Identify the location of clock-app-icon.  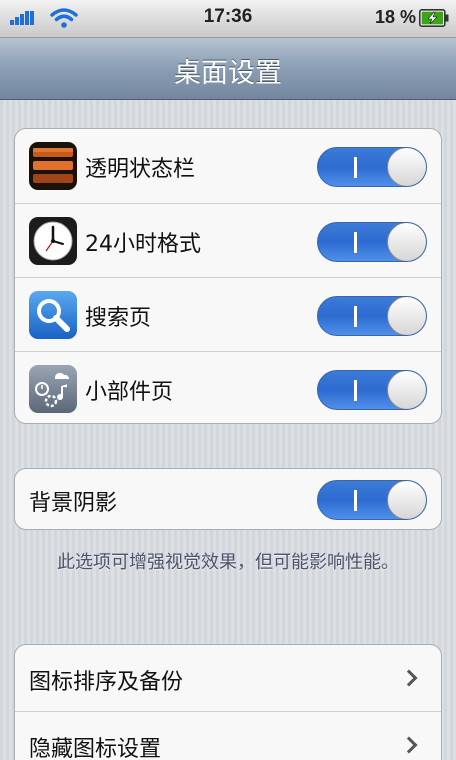
(53, 241).